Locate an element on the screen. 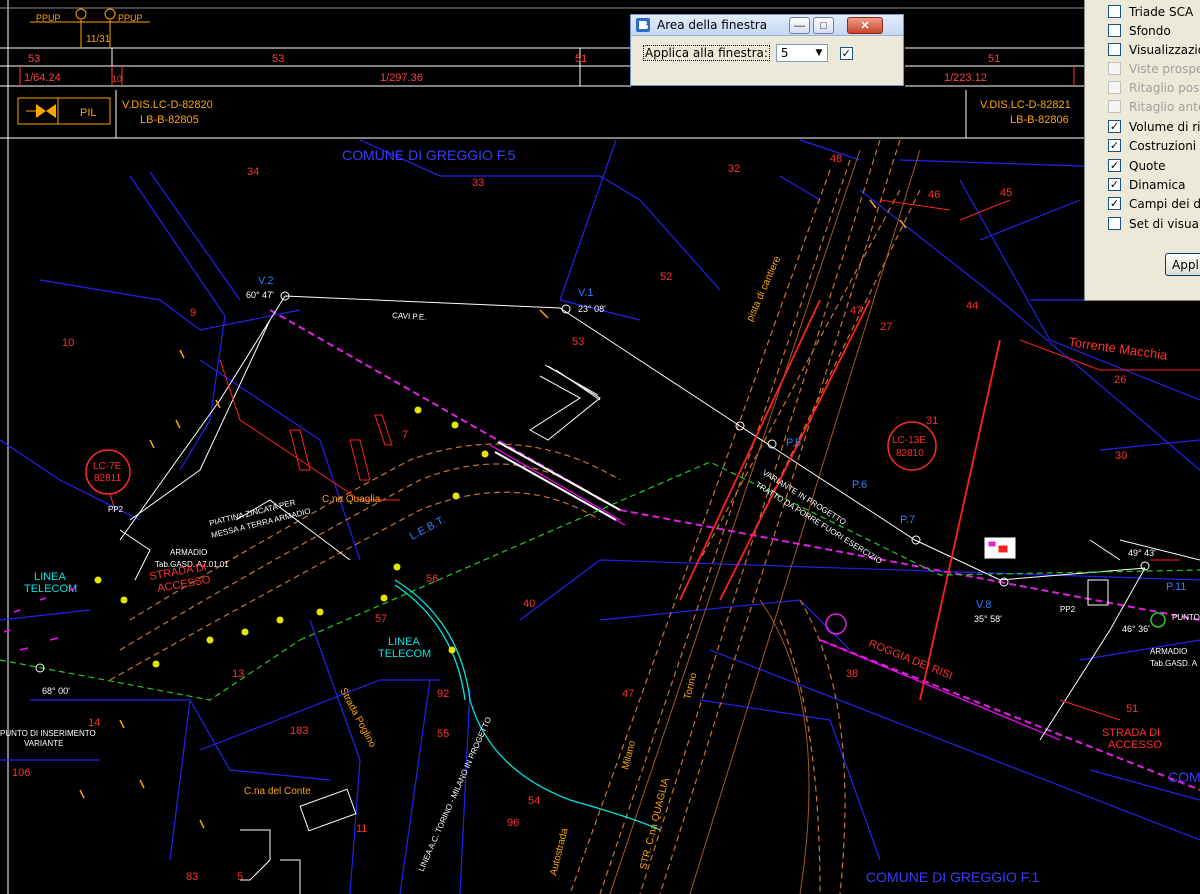 The height and width of the screenshot is (894, 1200). svg-text: P.5 is located at coordinates (793, 443).